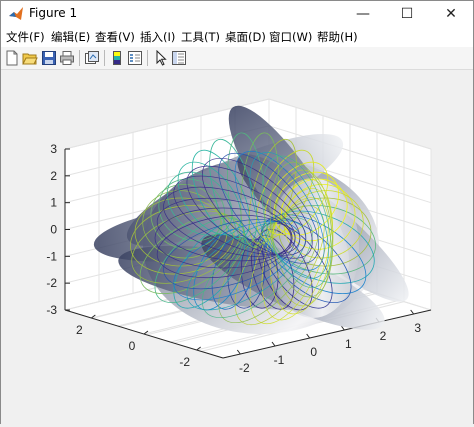 The height and width of the screenshot is (427, 474). I want to click on y-tick-label: 0, so click(132, 346).